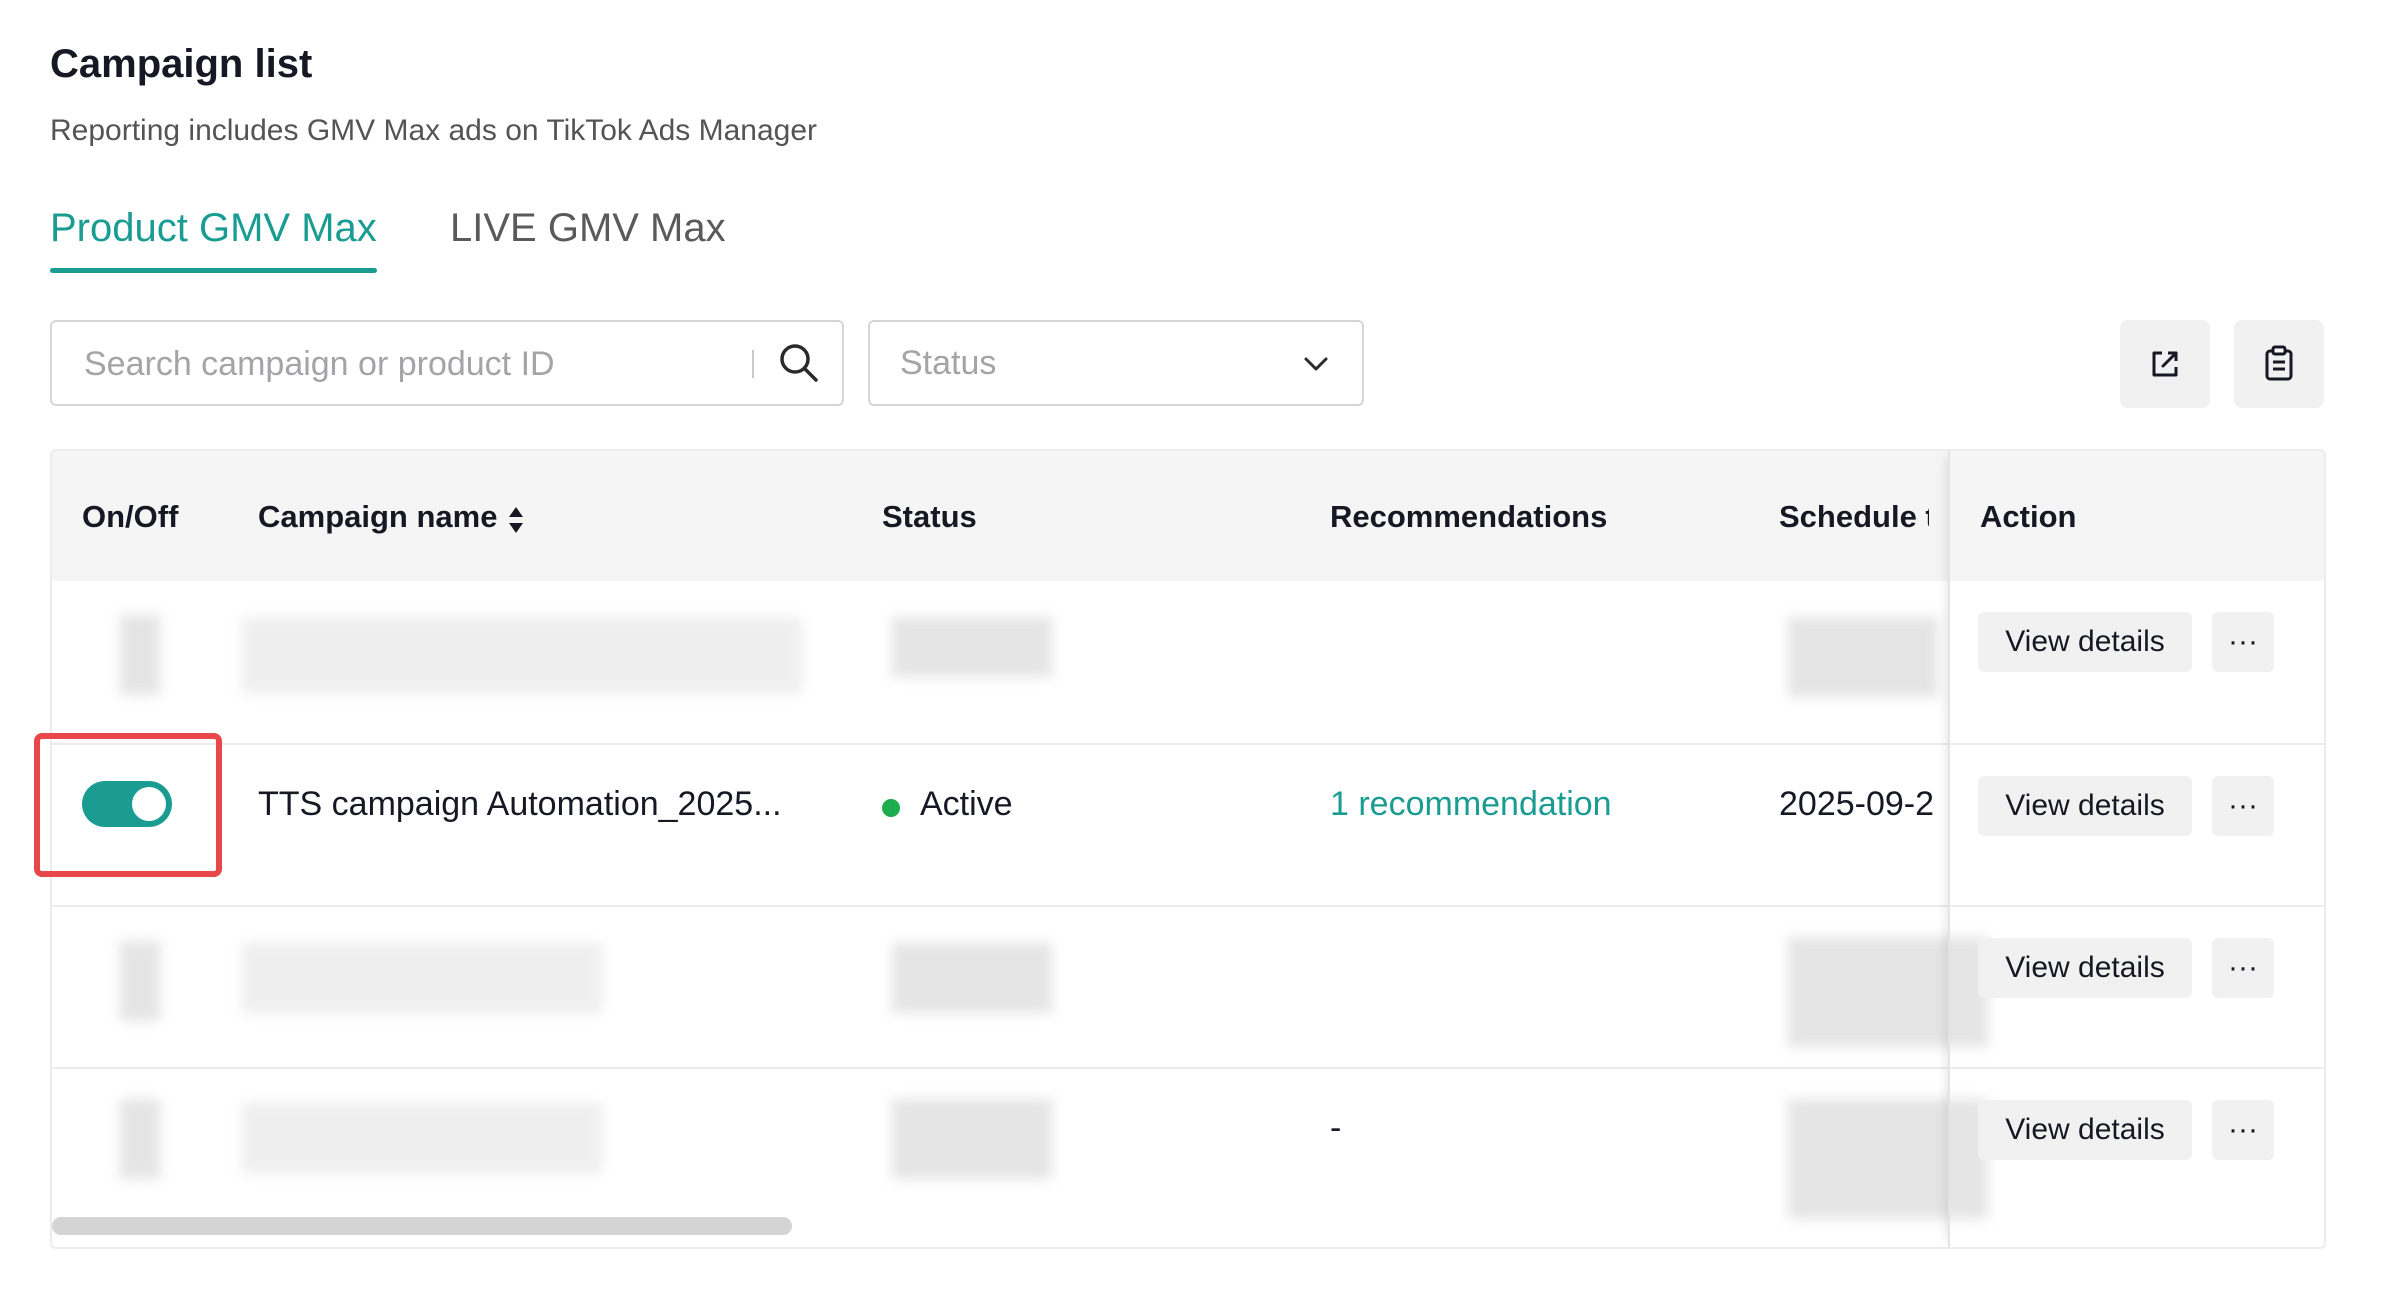  What do you see at coordinates (1857, 804) in the screenshot?
I see `schedule-time: 2025-09-2` at bounding box center [1857, 804].